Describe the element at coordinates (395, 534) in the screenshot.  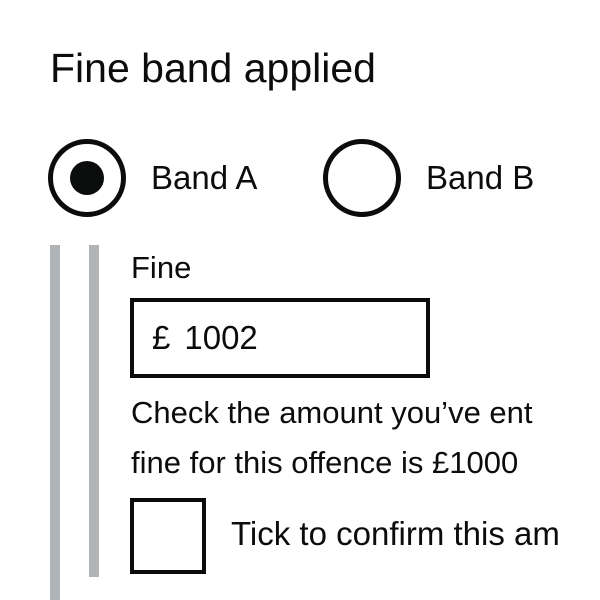
I see `confirm-amount-label: Tick to confirm this am` at that location.